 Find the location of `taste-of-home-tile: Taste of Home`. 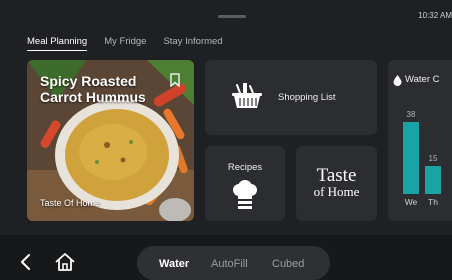

taste-of-home-tile: Taste of Home is located at coordinates (336, 183).